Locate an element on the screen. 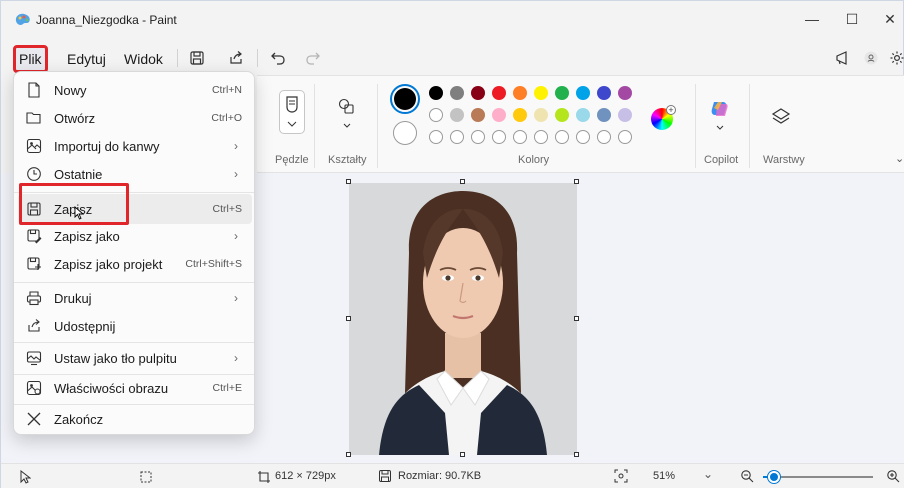  zoom-slider-thumb is located at coordinates (774, 477).